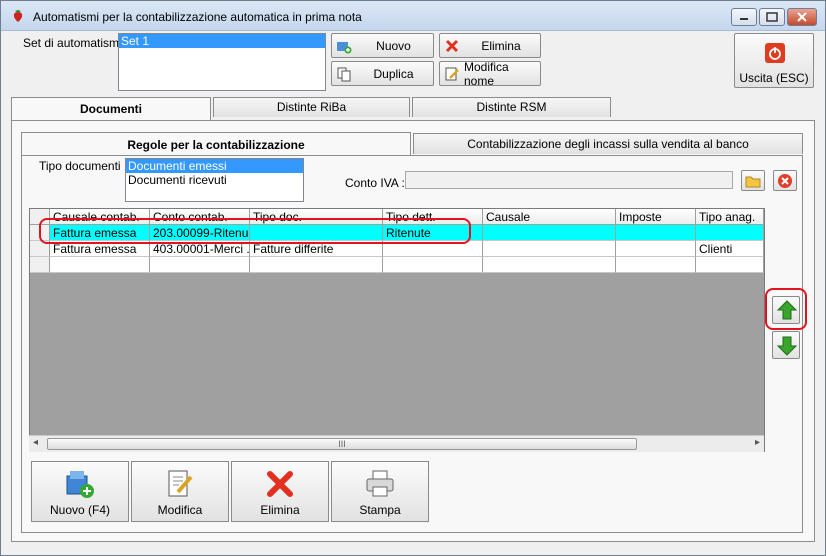  Describe the element at coordinates (344, 74) in the screenshot. I see `duplicate-icon` at that location.